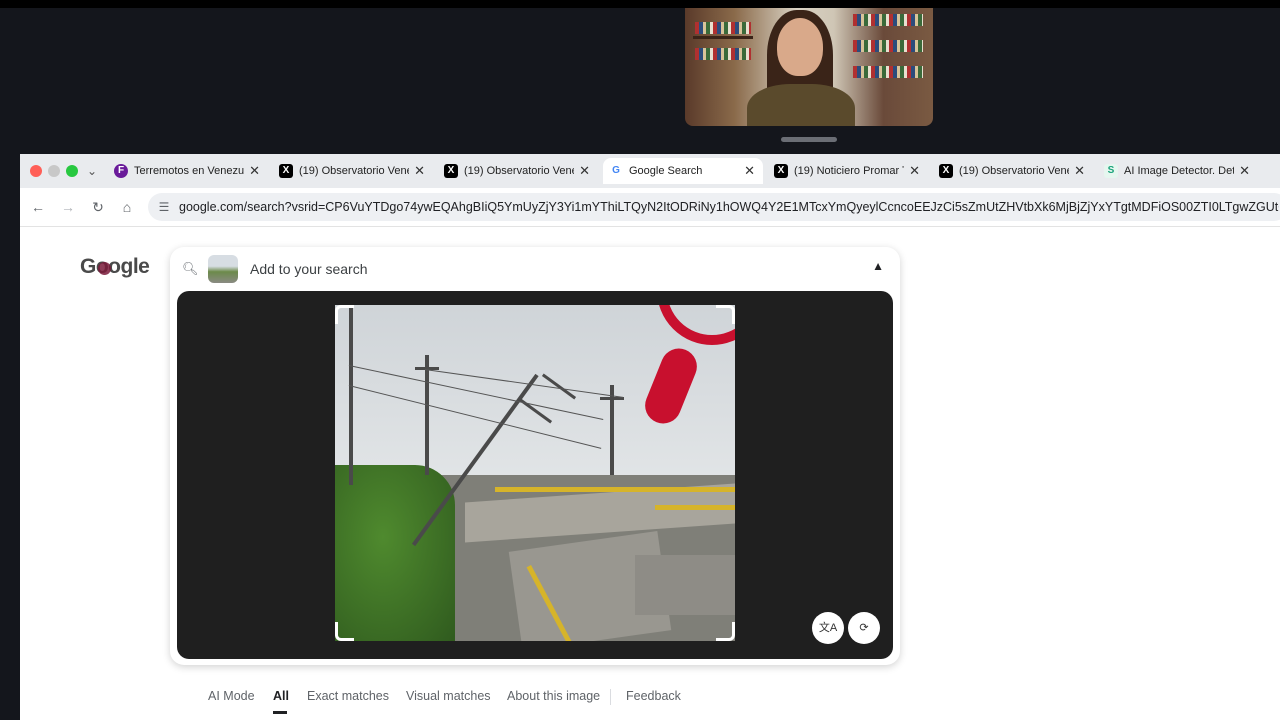 This screenshot has height=720, width=1280. Describe the element at coordinates (800, 47) in the screenshot. I see `person-face` at that location.